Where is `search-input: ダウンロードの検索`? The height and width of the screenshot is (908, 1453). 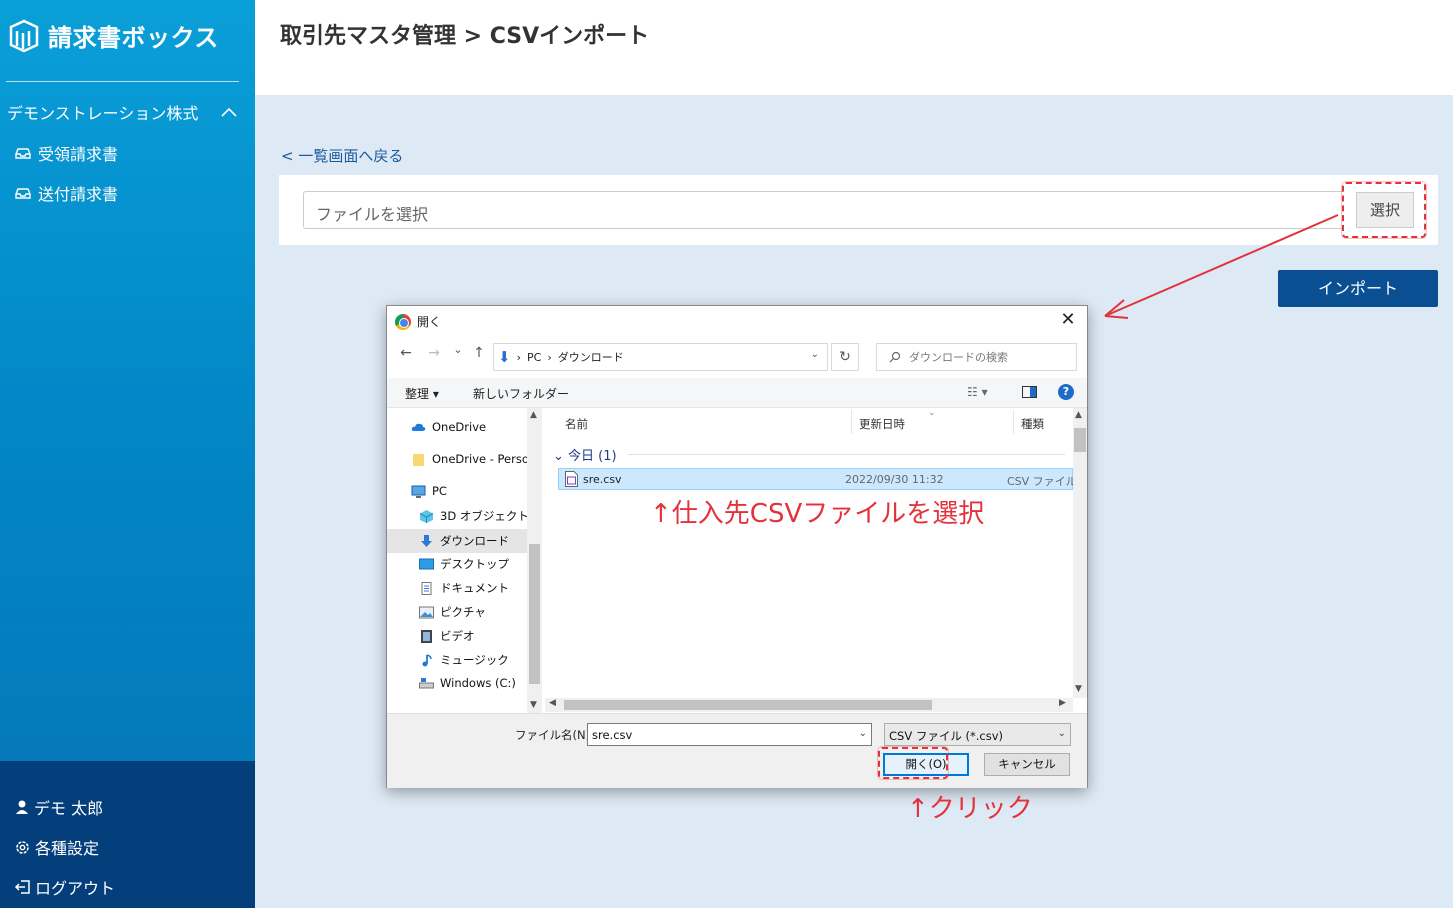
search-input: ダウンロードの検索 is located at coordinates (976, 357).